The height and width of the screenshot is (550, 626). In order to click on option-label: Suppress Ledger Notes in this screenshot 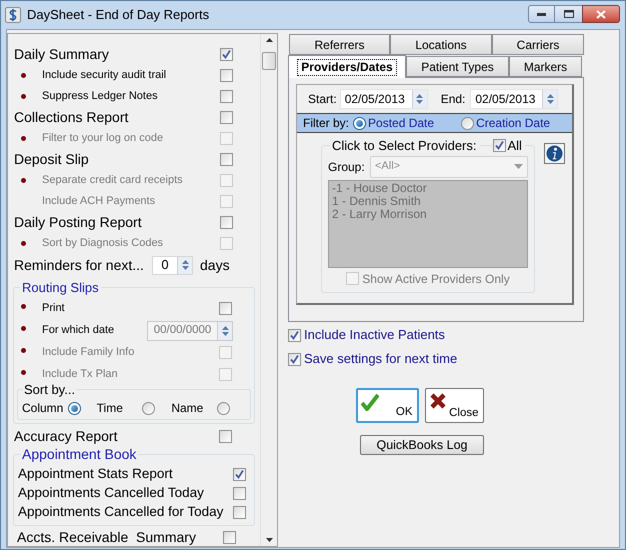, I will do `click(100, 96)`.